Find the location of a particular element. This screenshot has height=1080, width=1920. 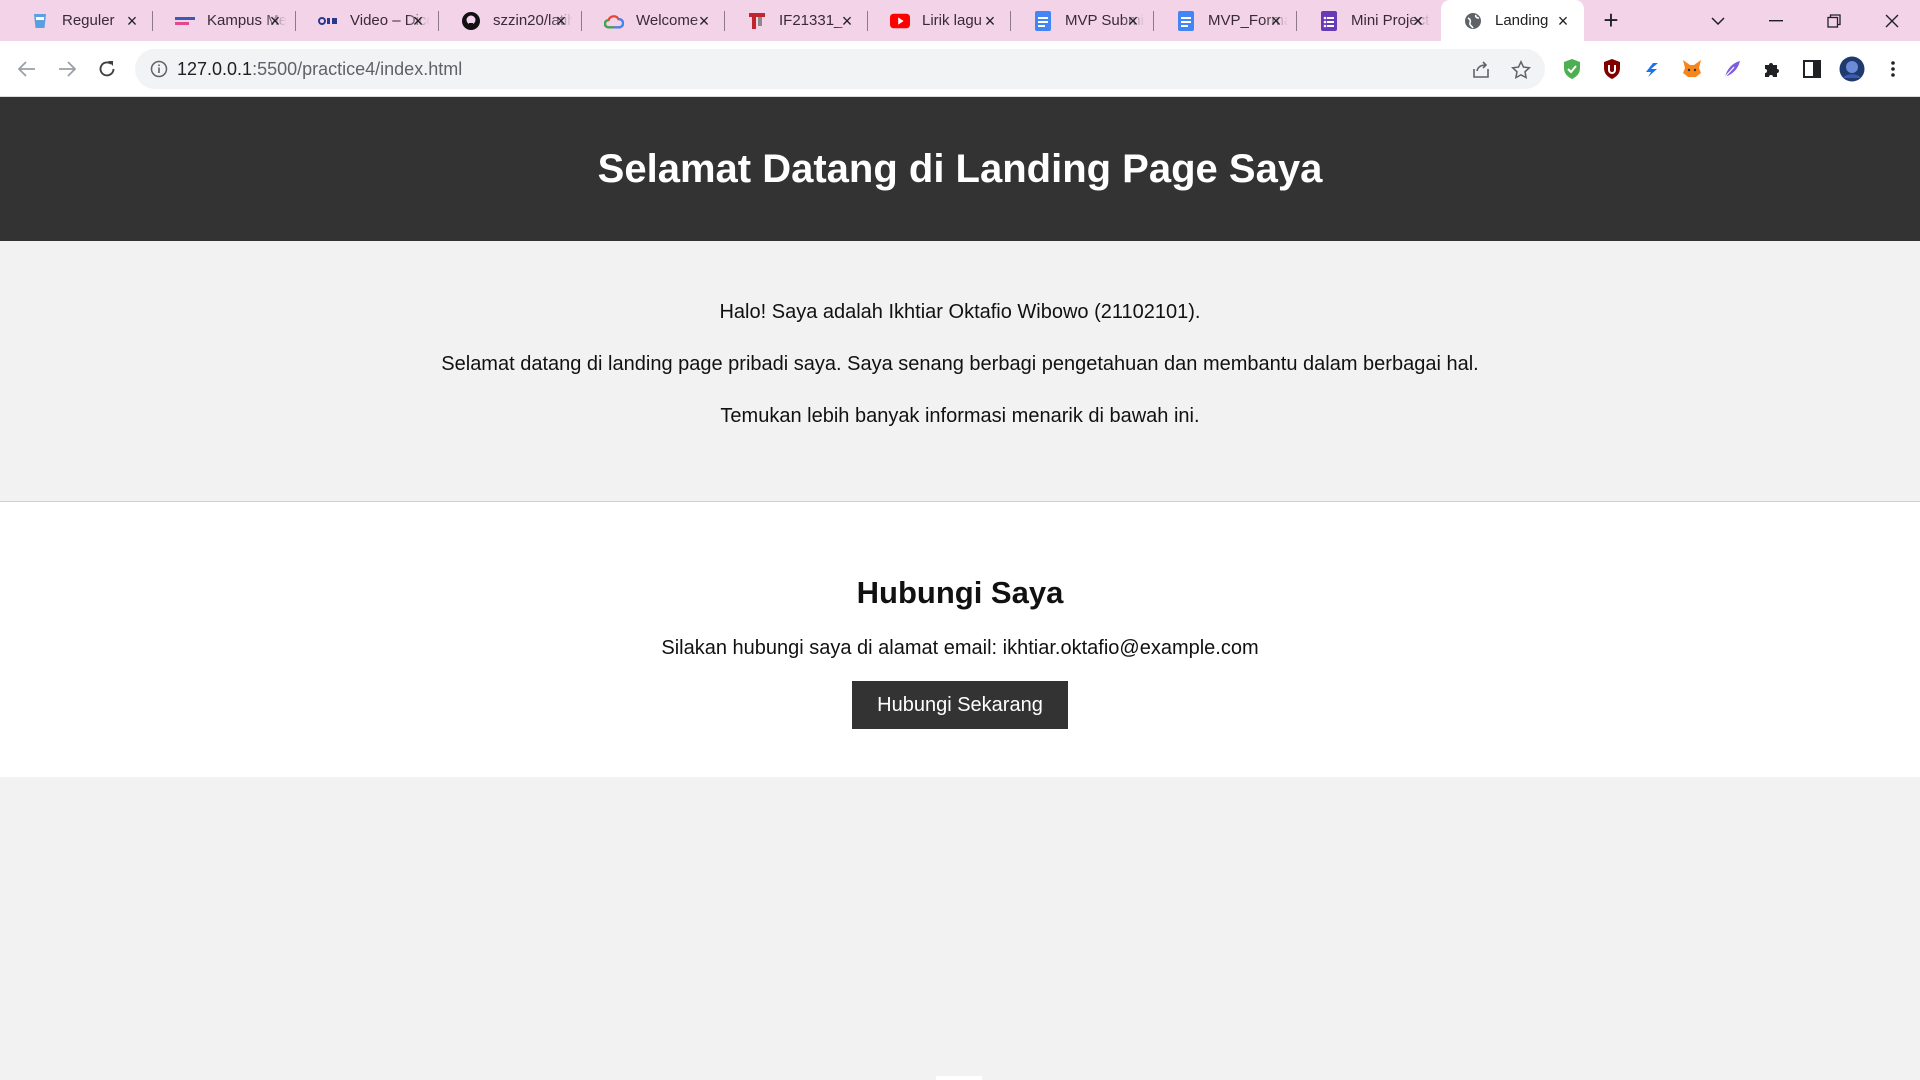

url-host: 127.0.0.1 is located at coordinates (215, 69).